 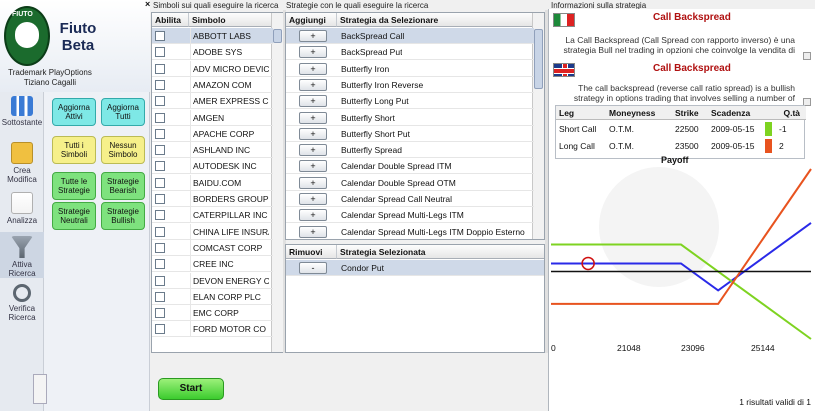 I want to click on strategy-row: + BackSpread Call, so click(x=410, y=36).